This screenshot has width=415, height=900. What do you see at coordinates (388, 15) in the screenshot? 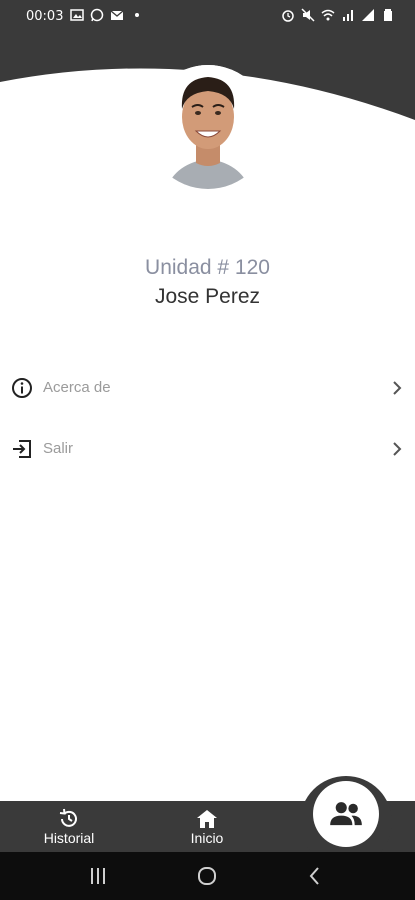
I see `battery-icon` at bounding box center [388, 15].